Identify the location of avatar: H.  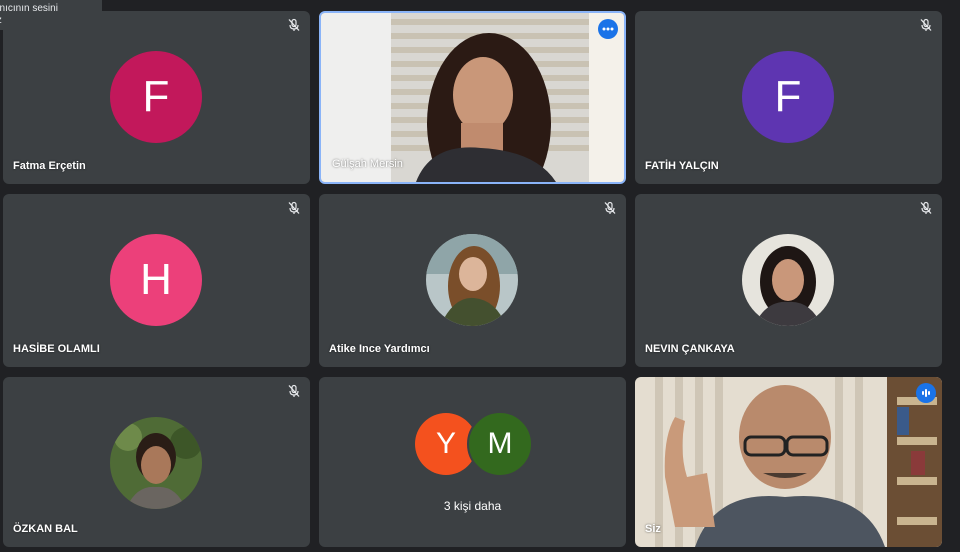
(156, 280).